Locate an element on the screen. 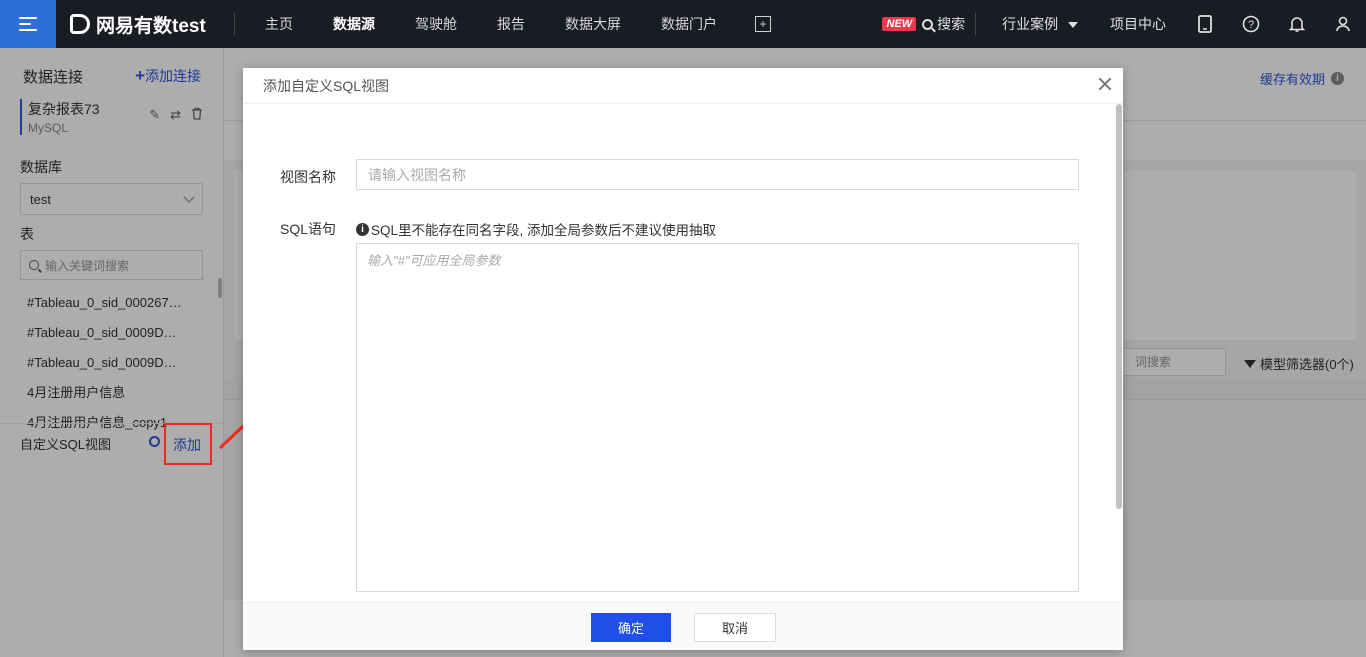  menu-button is located at coordinates (28, 24).